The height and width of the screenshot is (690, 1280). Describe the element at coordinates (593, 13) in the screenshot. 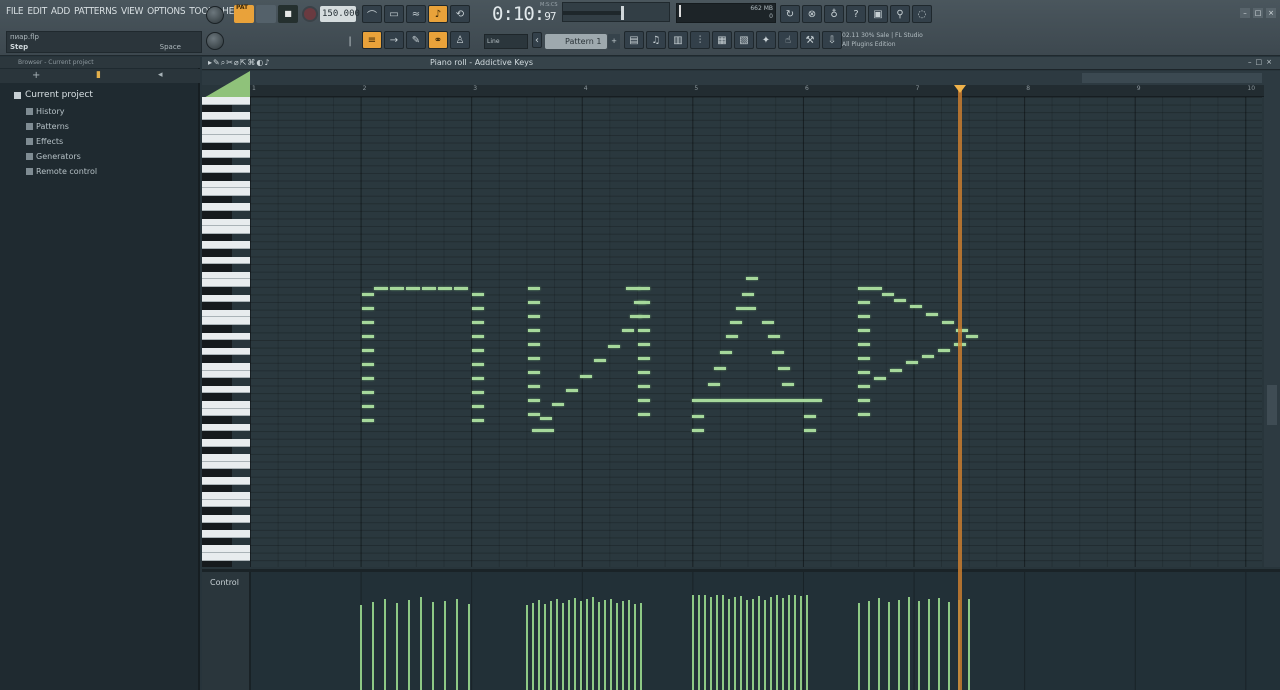

I see `master-volume-slider` at that location.